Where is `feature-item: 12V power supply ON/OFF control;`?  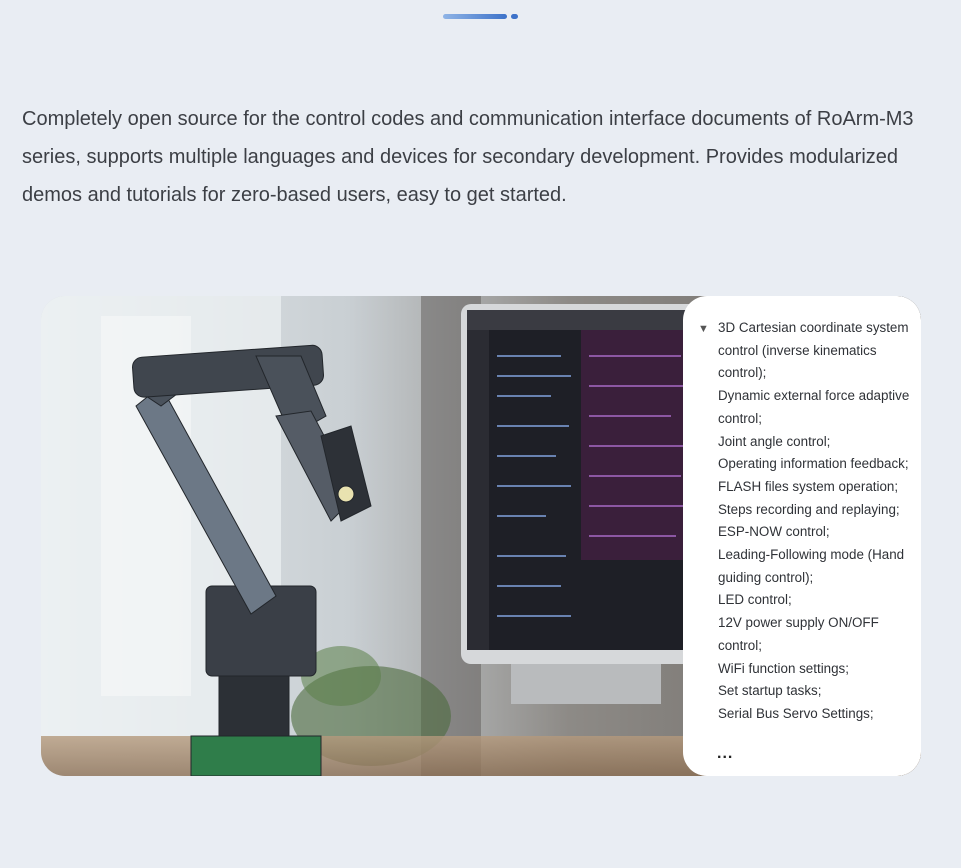
feature-item: 12V power supply ON/OFF control; is located at coordinates (798, 634).